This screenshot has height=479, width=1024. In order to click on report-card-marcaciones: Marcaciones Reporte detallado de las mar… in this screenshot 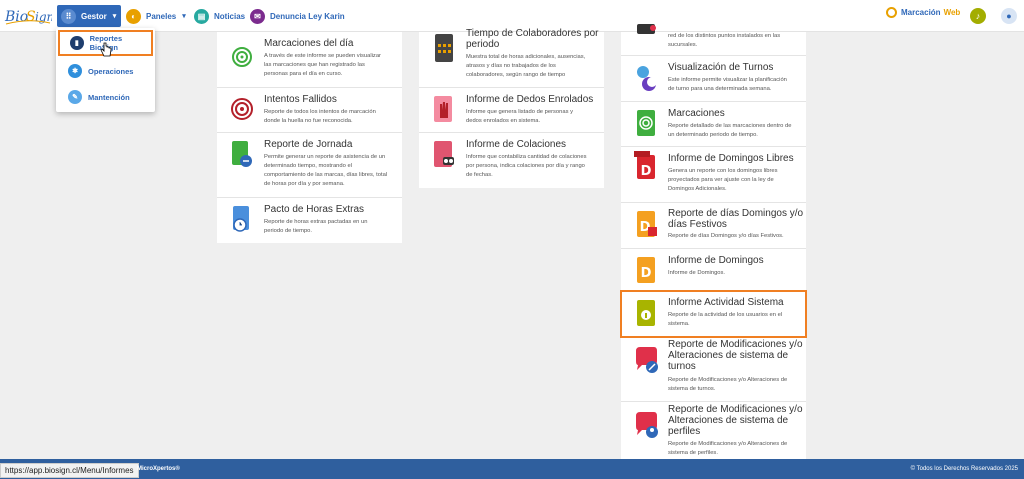, I will do `click(713, 124)`.